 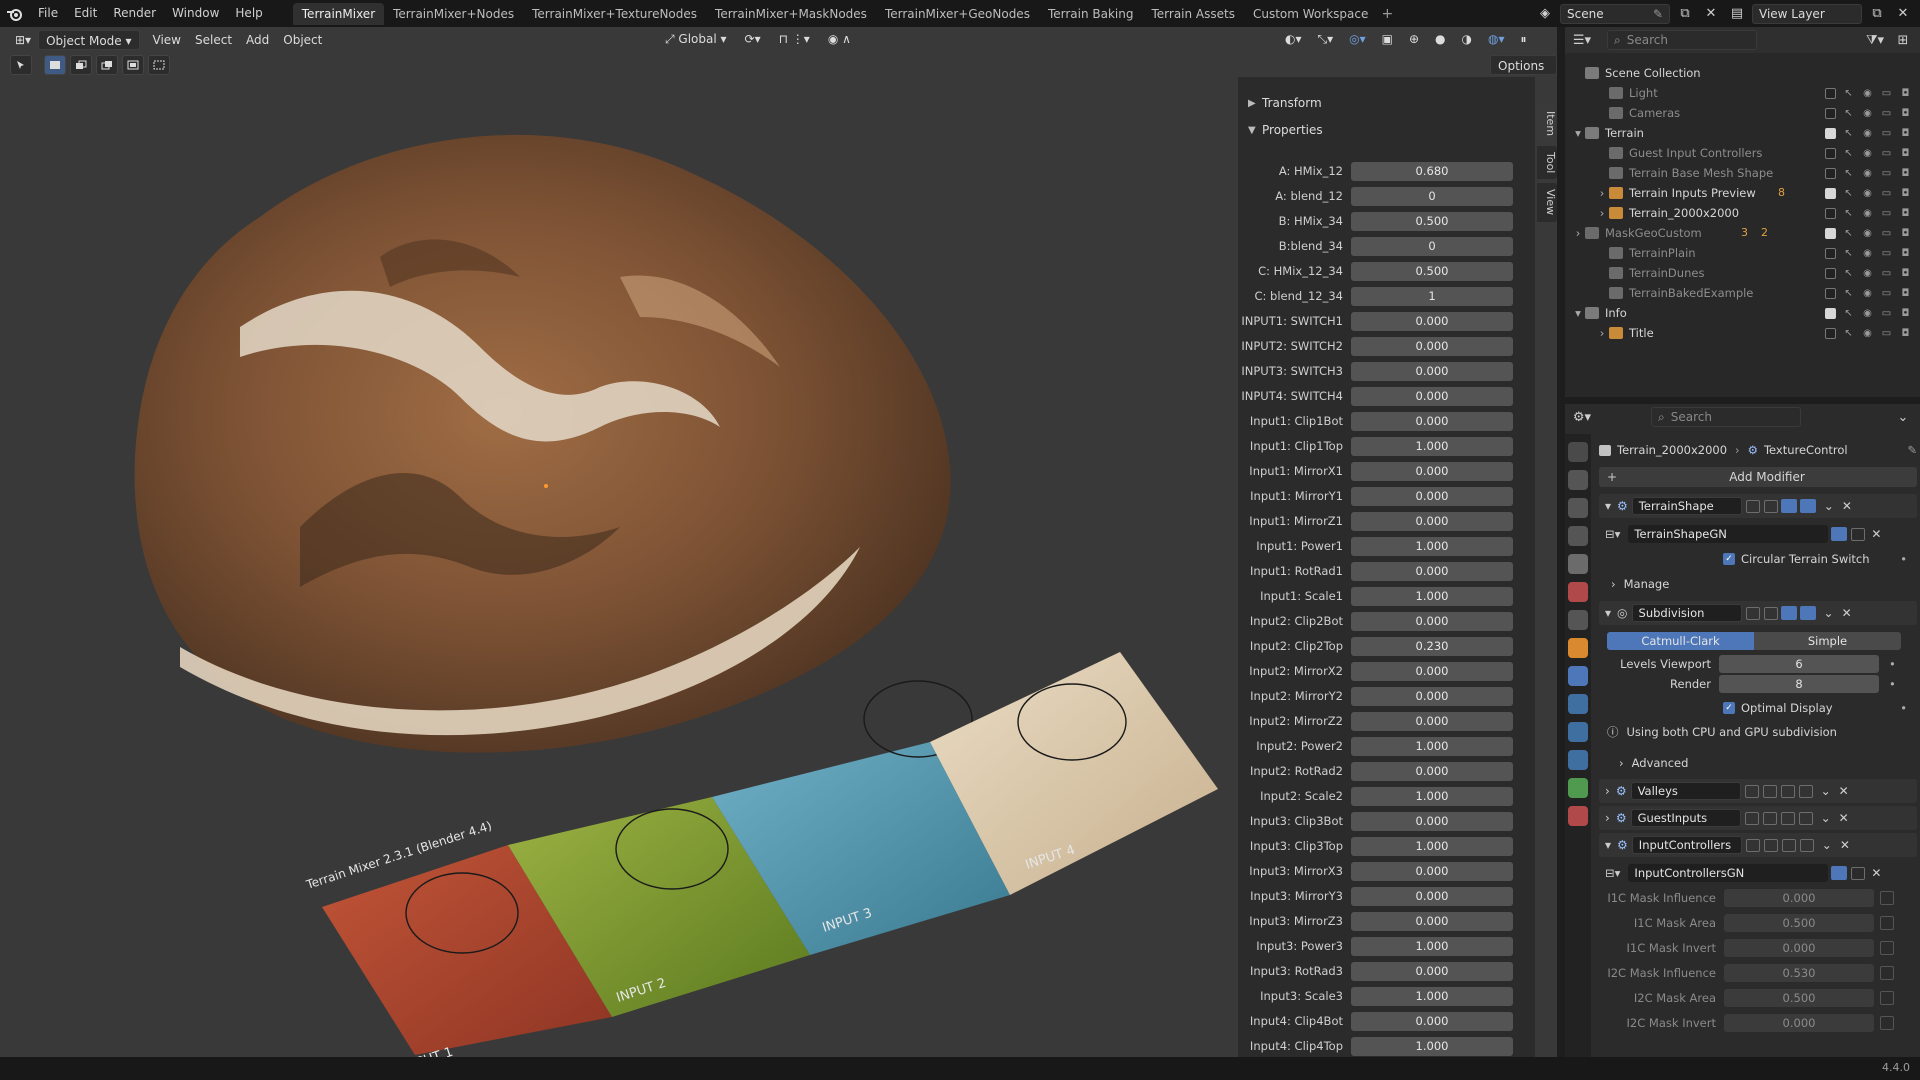 I want to click on render-tab-icon, so click(x=1578, y=480).